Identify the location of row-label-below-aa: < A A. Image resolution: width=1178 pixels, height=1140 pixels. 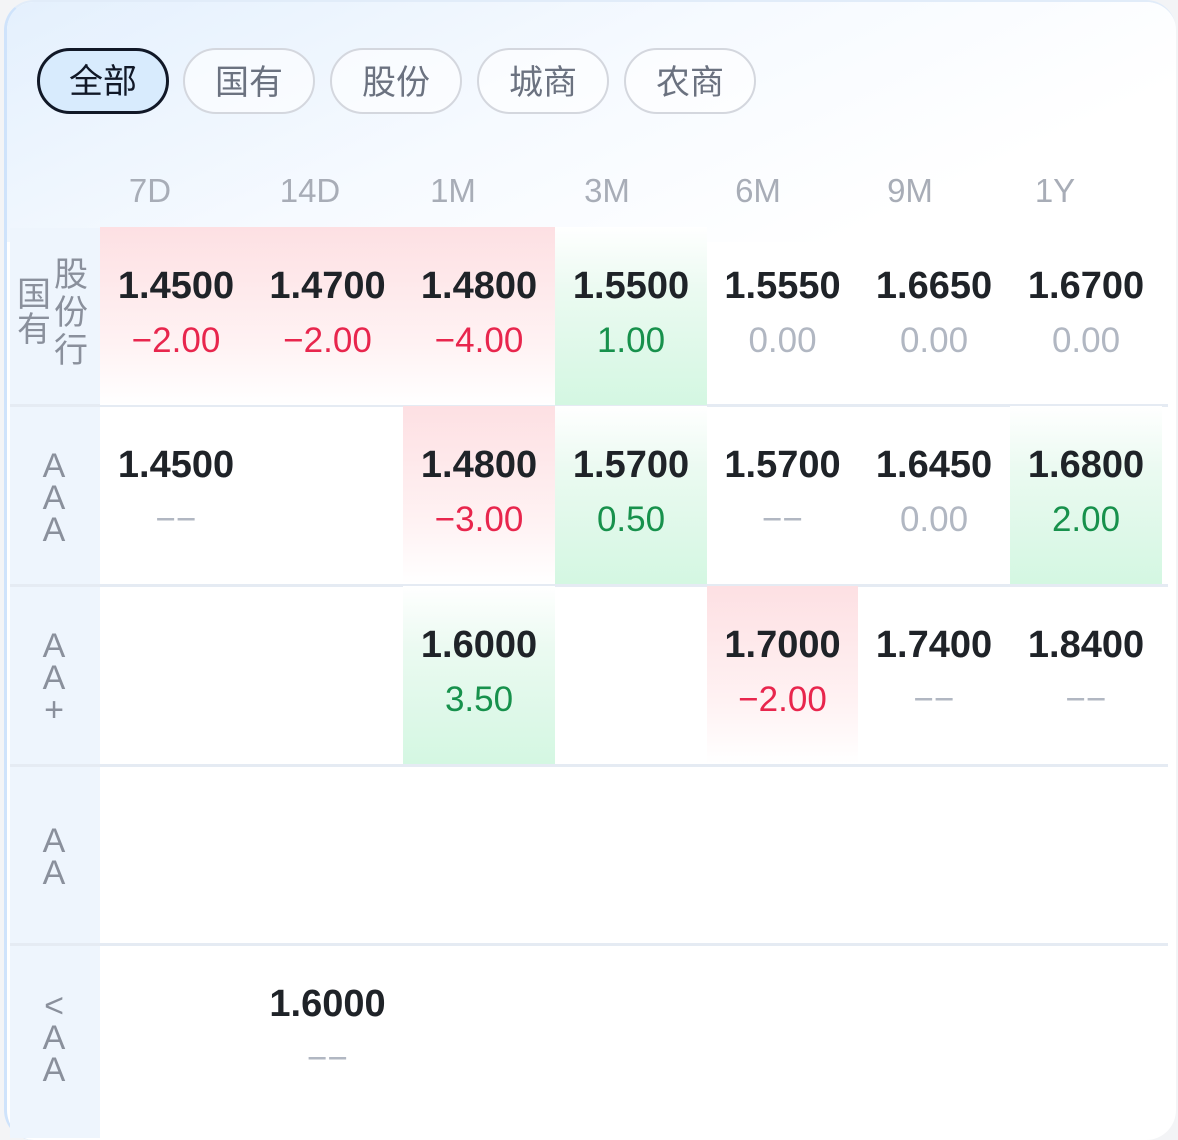
(54, 1038).